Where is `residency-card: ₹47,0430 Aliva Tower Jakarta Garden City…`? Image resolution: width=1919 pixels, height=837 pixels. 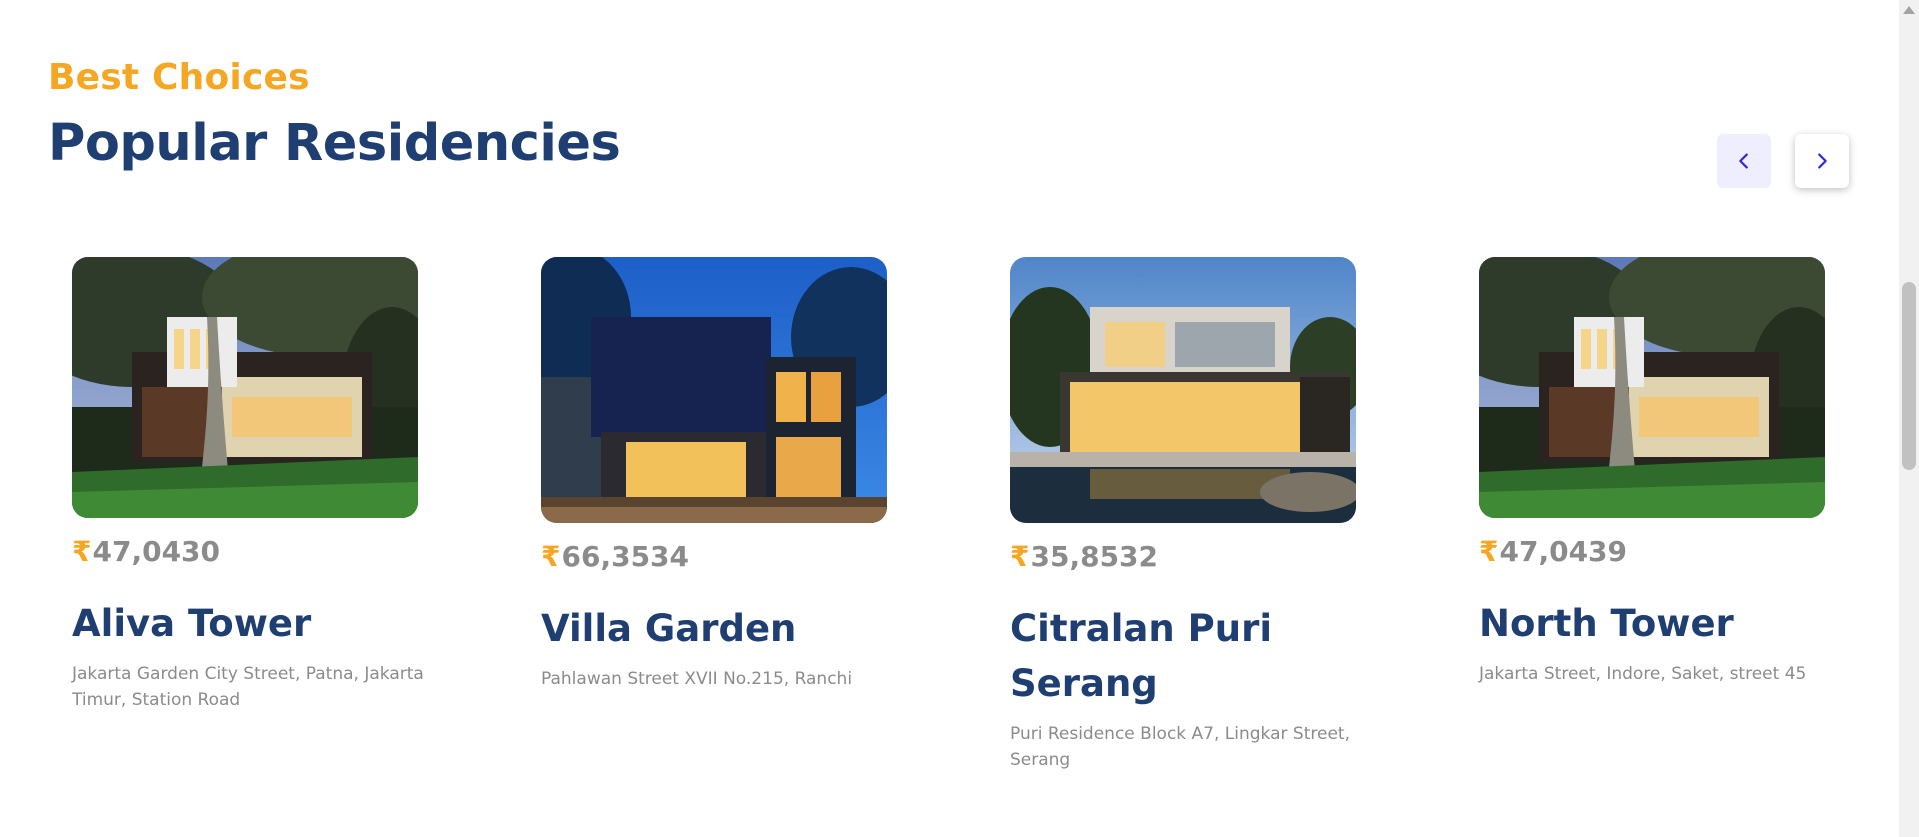
residency-card: ₹47,0430 Aliva Tower Jakarta Garden City… is located at coordinates (248, 485).